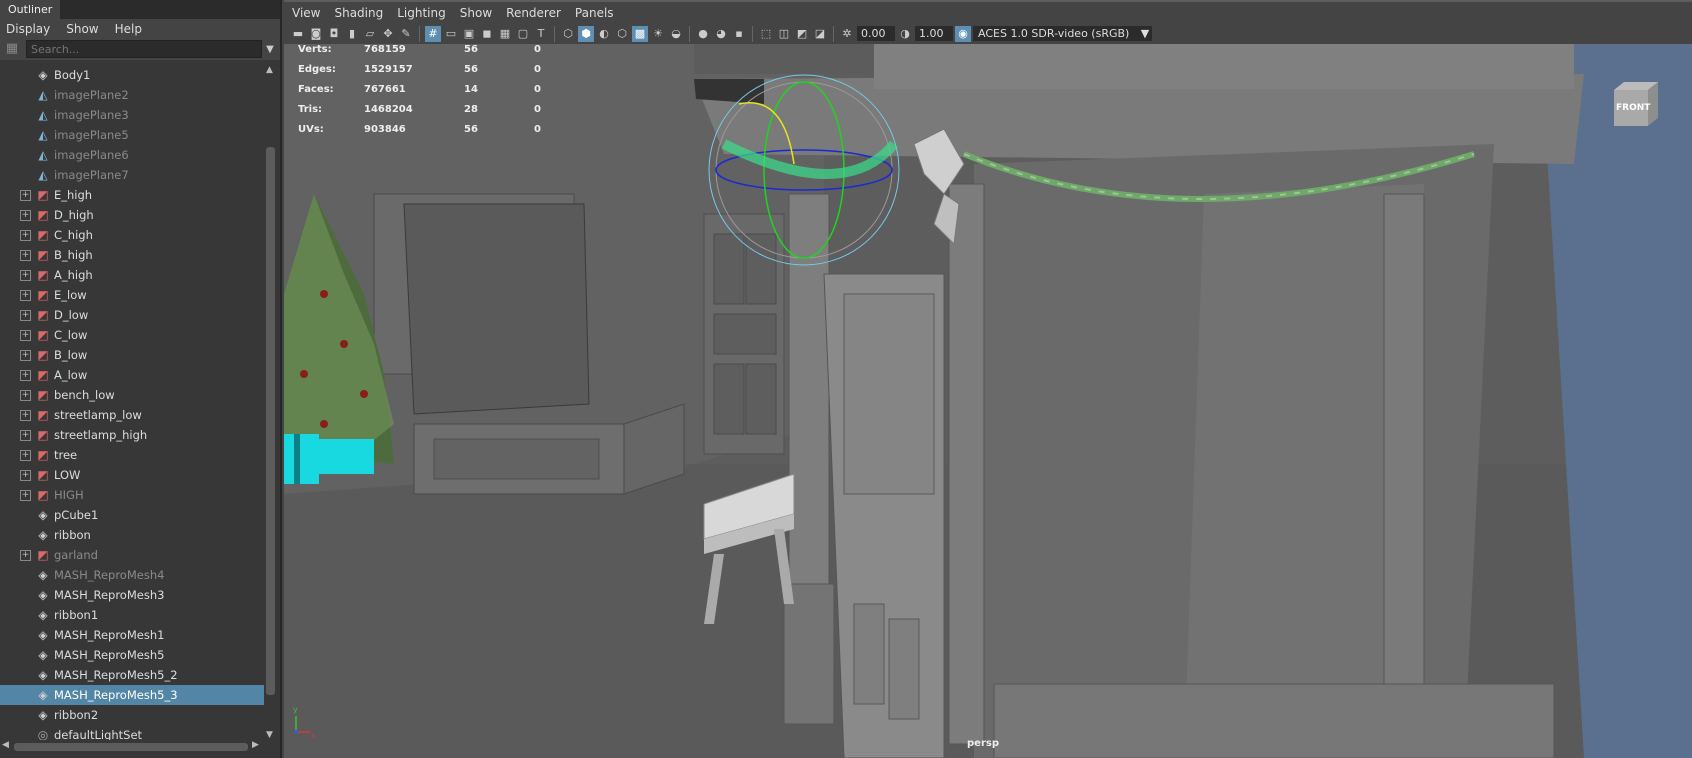  Describe the element at coordinates (963, 33) in the screenshot. I see `color-management-icon: ◉` at that location.